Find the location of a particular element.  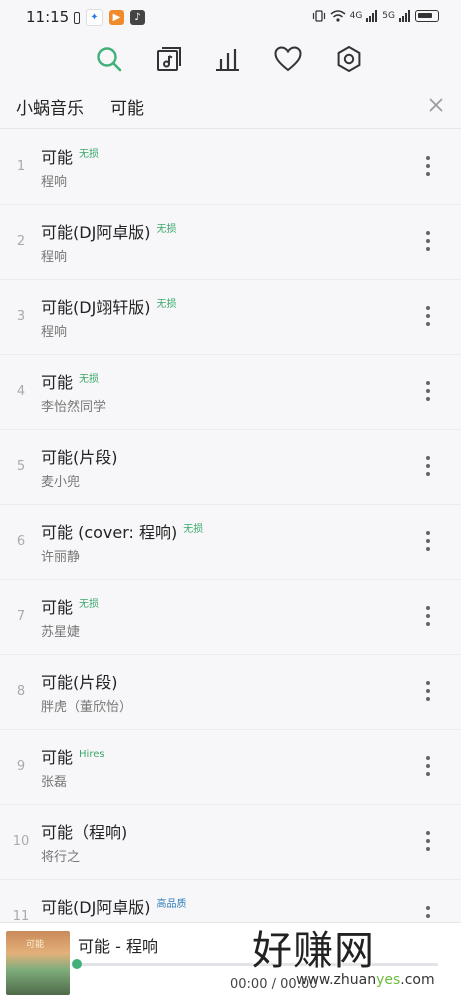

song-title-text: 可能（程响) is located at coordinates (84, 832).